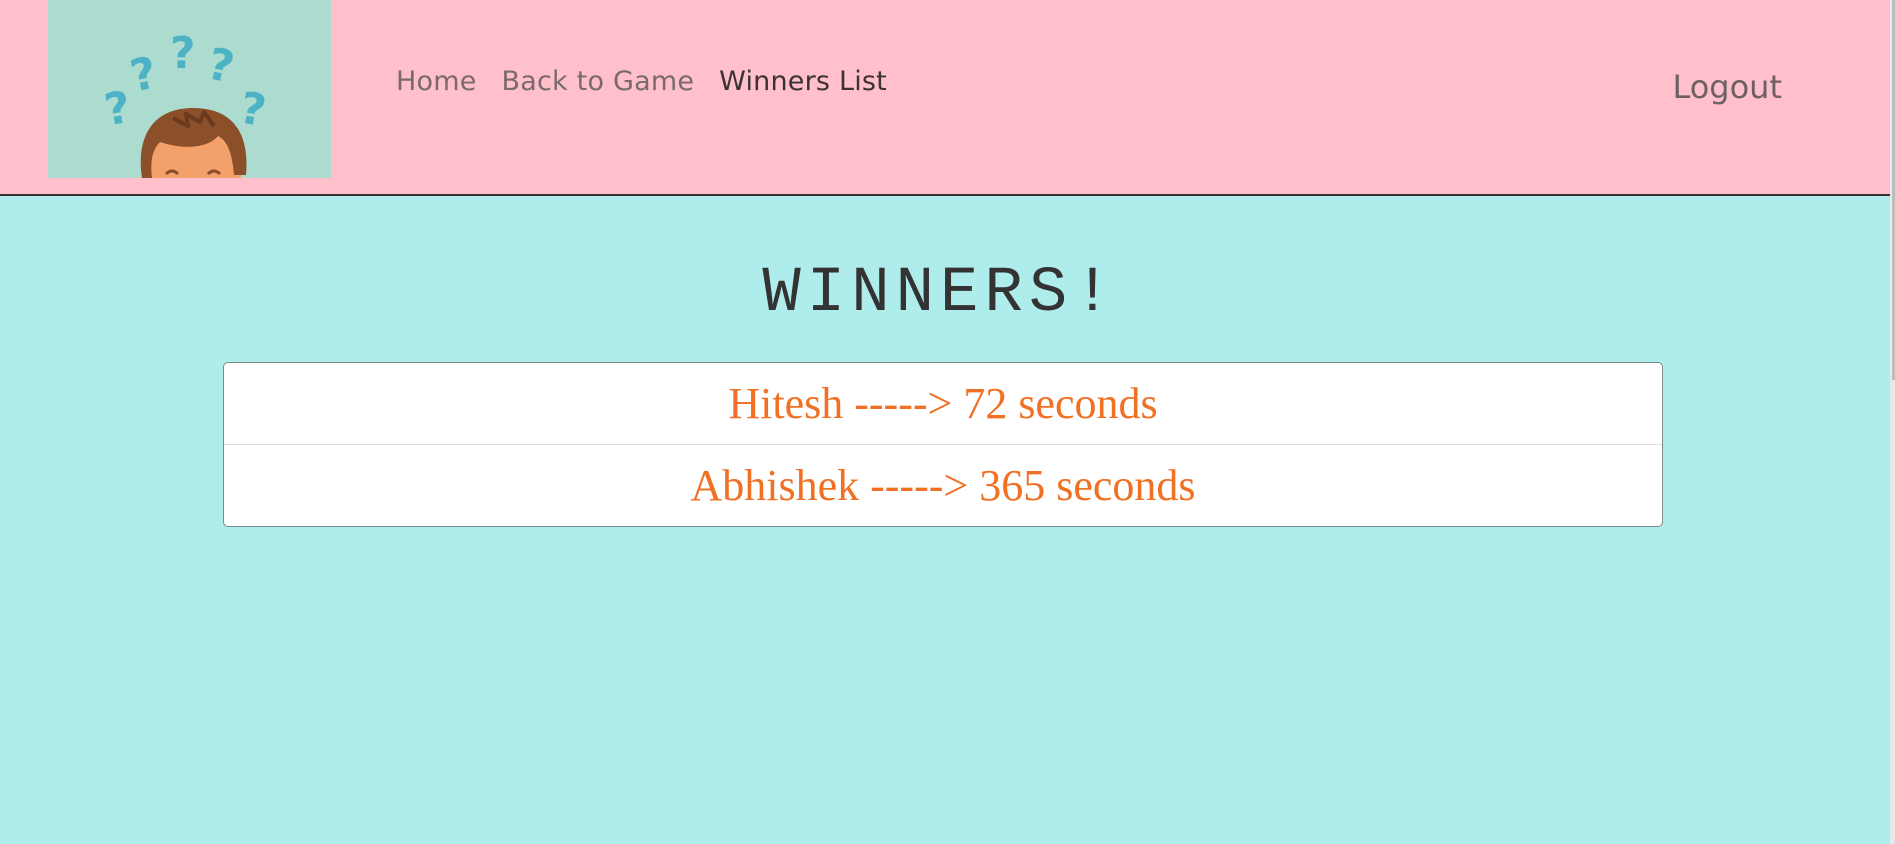 Image resolution: width=1895 pixels, height=844 pixels. Describe the element at coordinates (943, 485) in the screenshot. I see `winner-row: Abhishek -----> 365 seconds` at that location.